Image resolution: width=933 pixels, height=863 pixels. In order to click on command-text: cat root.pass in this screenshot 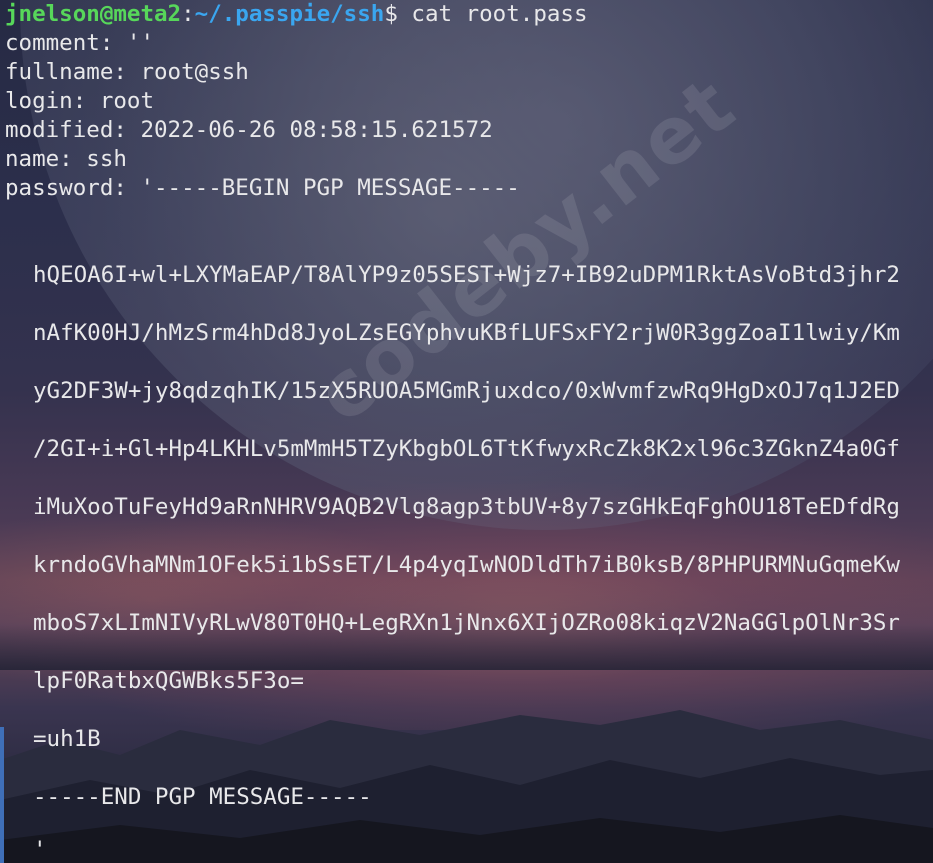, I will do `click(492, 14)`.